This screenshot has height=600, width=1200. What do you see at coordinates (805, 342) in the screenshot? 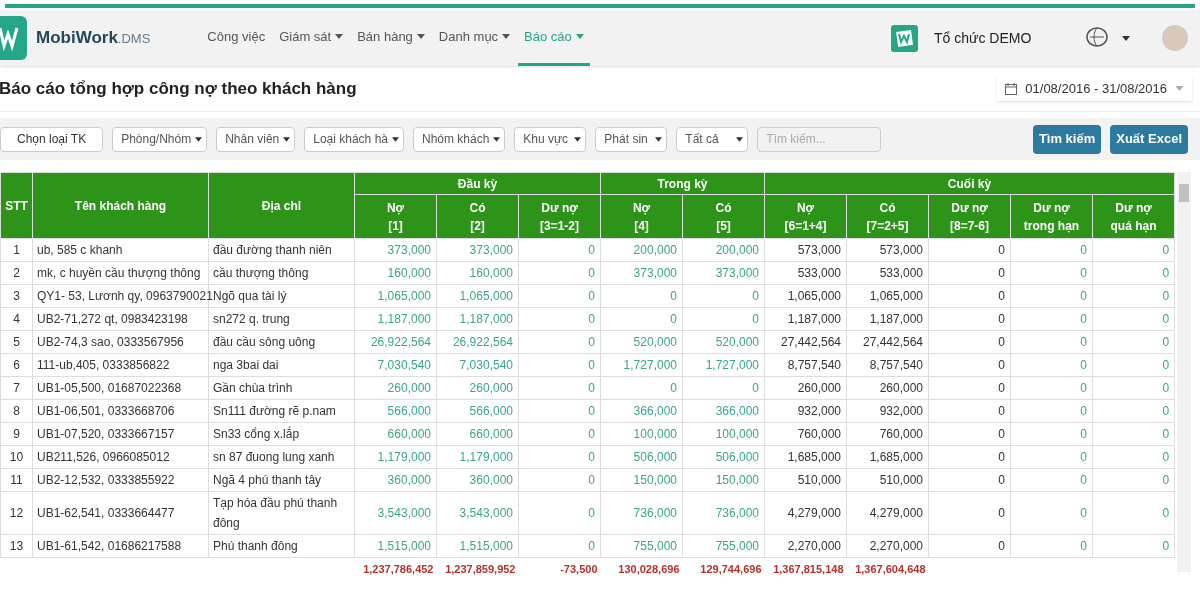
I see `table-cell: 27,442,564` at bounding box center [805, 342].